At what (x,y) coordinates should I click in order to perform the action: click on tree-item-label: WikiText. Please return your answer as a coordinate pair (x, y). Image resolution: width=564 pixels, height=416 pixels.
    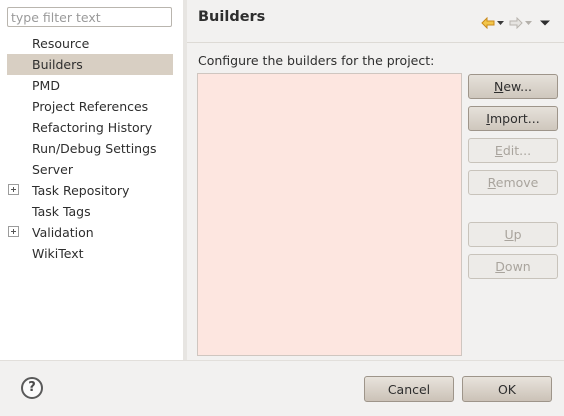
    Looking at the image, I should click on (58, 253).